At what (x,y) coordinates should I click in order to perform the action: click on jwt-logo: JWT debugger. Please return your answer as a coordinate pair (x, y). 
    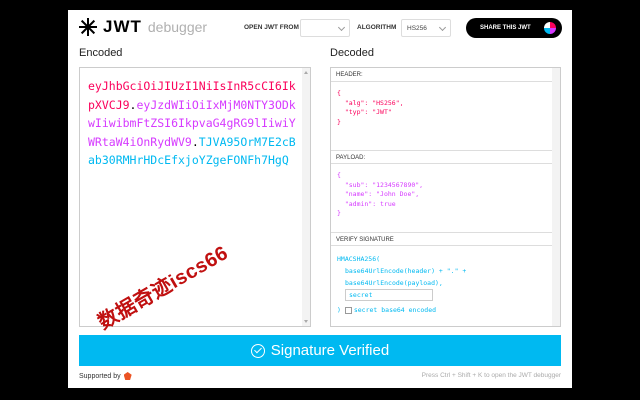
    Looking at the image, I should click on (143, 27).